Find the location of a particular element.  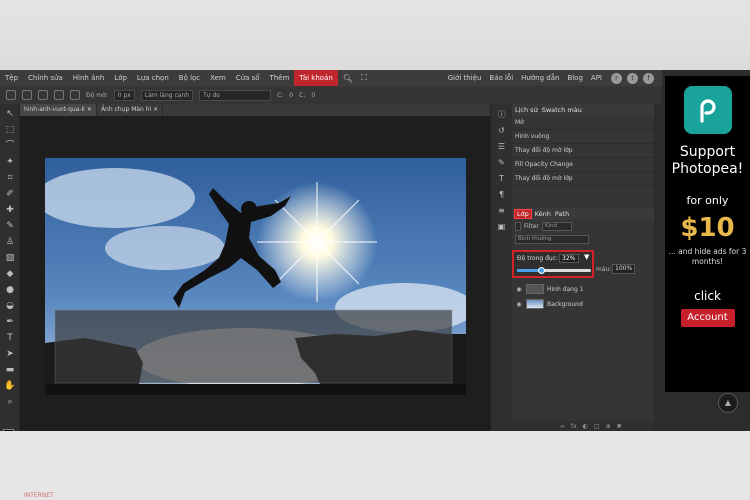

document-tabs: hinh-anh-vuot-qua-k ✕ Ảnh chụp Màn hì ✕ is located at coordinates (255, 110).